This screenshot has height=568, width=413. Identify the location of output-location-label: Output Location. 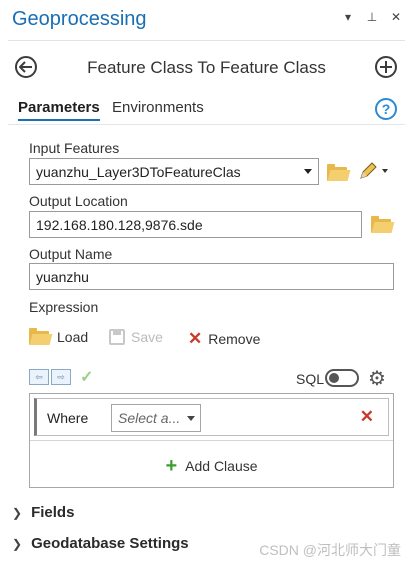
(78, 201).